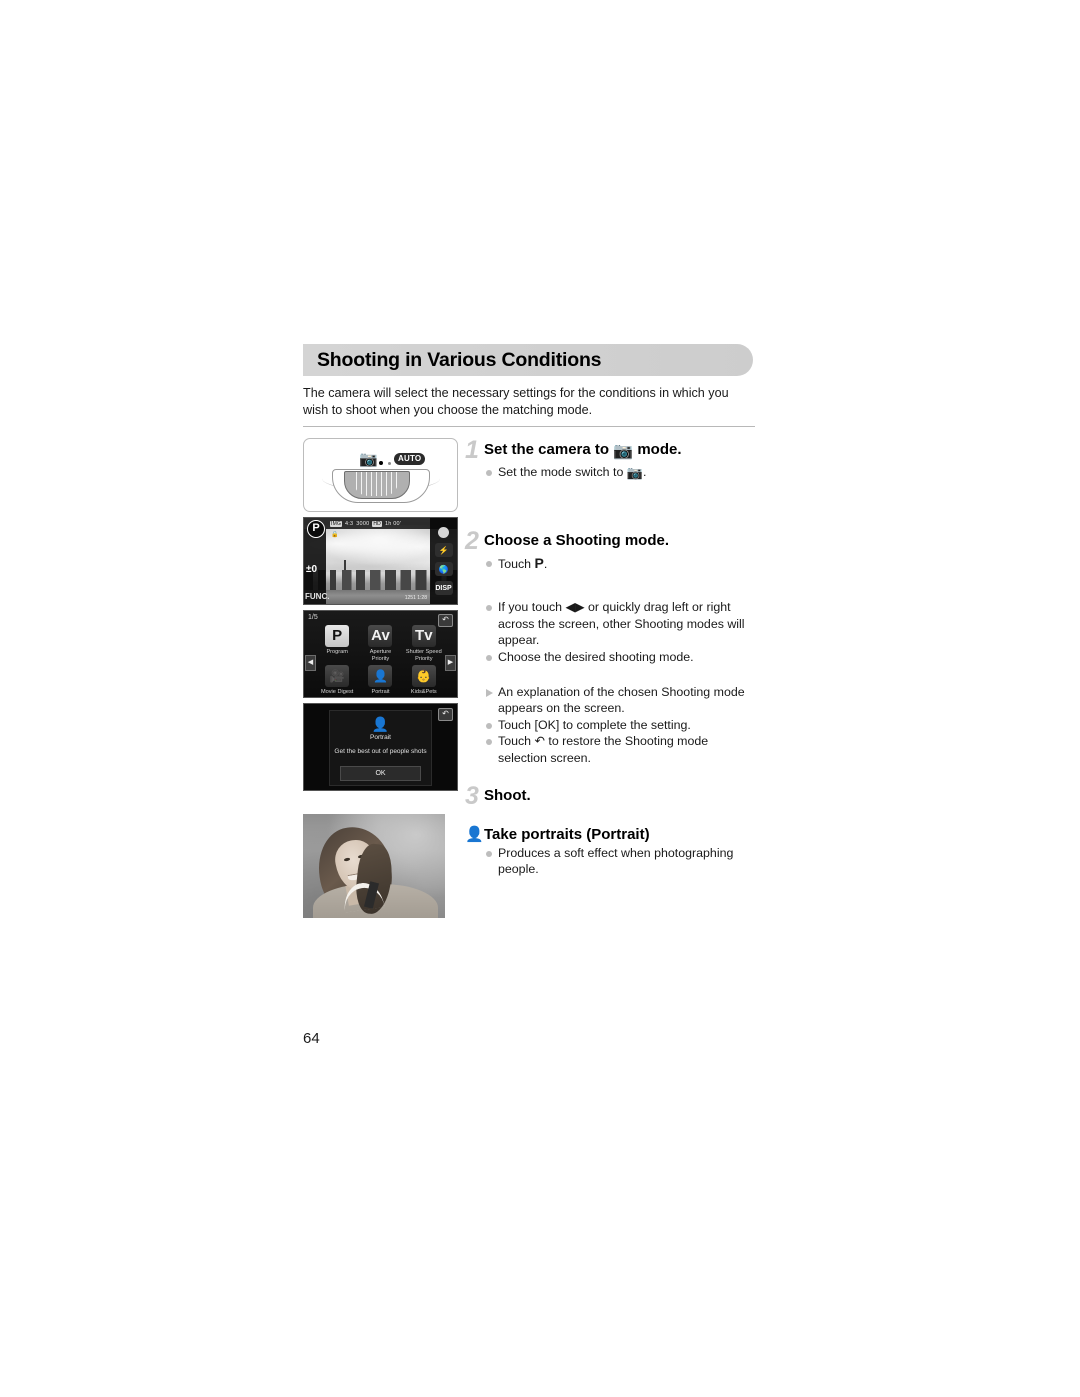 The height and width of the screenshot is (1397, 1080). What do you see at coordinates (363, 523) in the screenshot?
I see `status-resolution: 3000` at bounding box center [363, 523].